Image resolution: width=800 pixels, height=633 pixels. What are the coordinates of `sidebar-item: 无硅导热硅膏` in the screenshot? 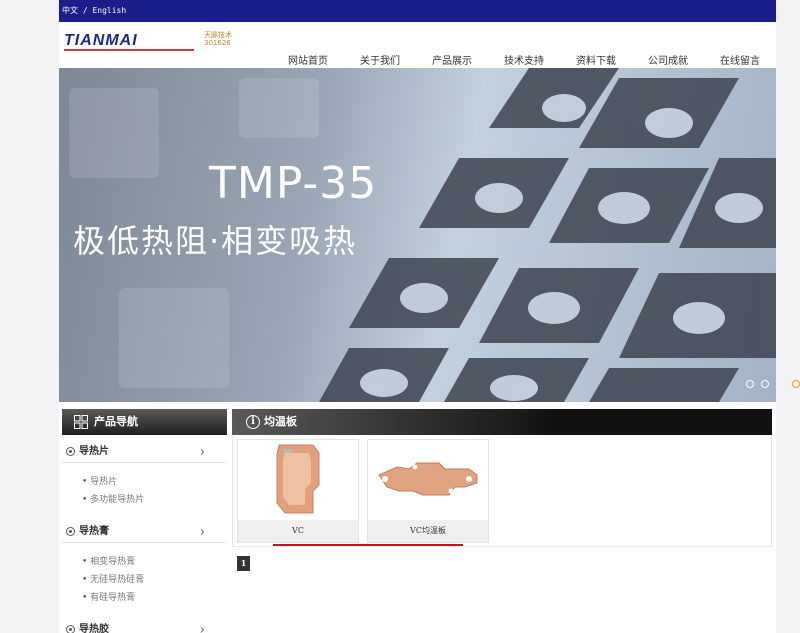 It's located at (154, 580).